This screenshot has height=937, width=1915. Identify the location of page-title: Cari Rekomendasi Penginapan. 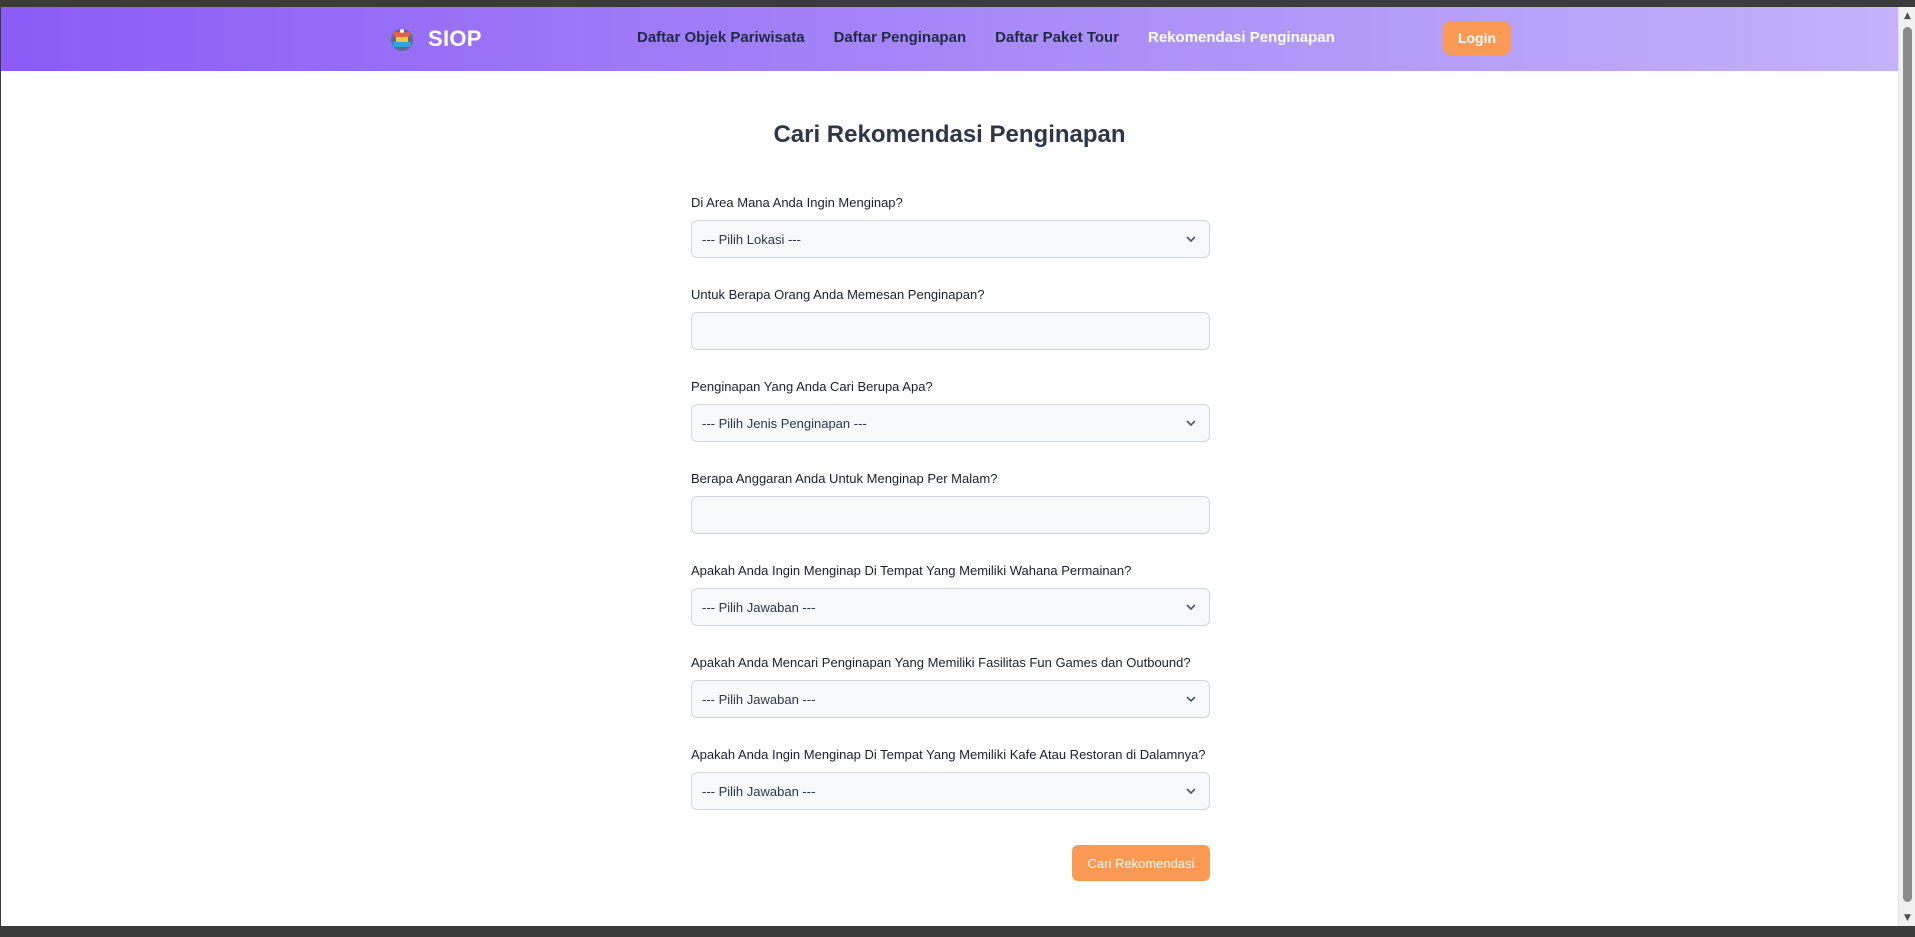
(949, 134).